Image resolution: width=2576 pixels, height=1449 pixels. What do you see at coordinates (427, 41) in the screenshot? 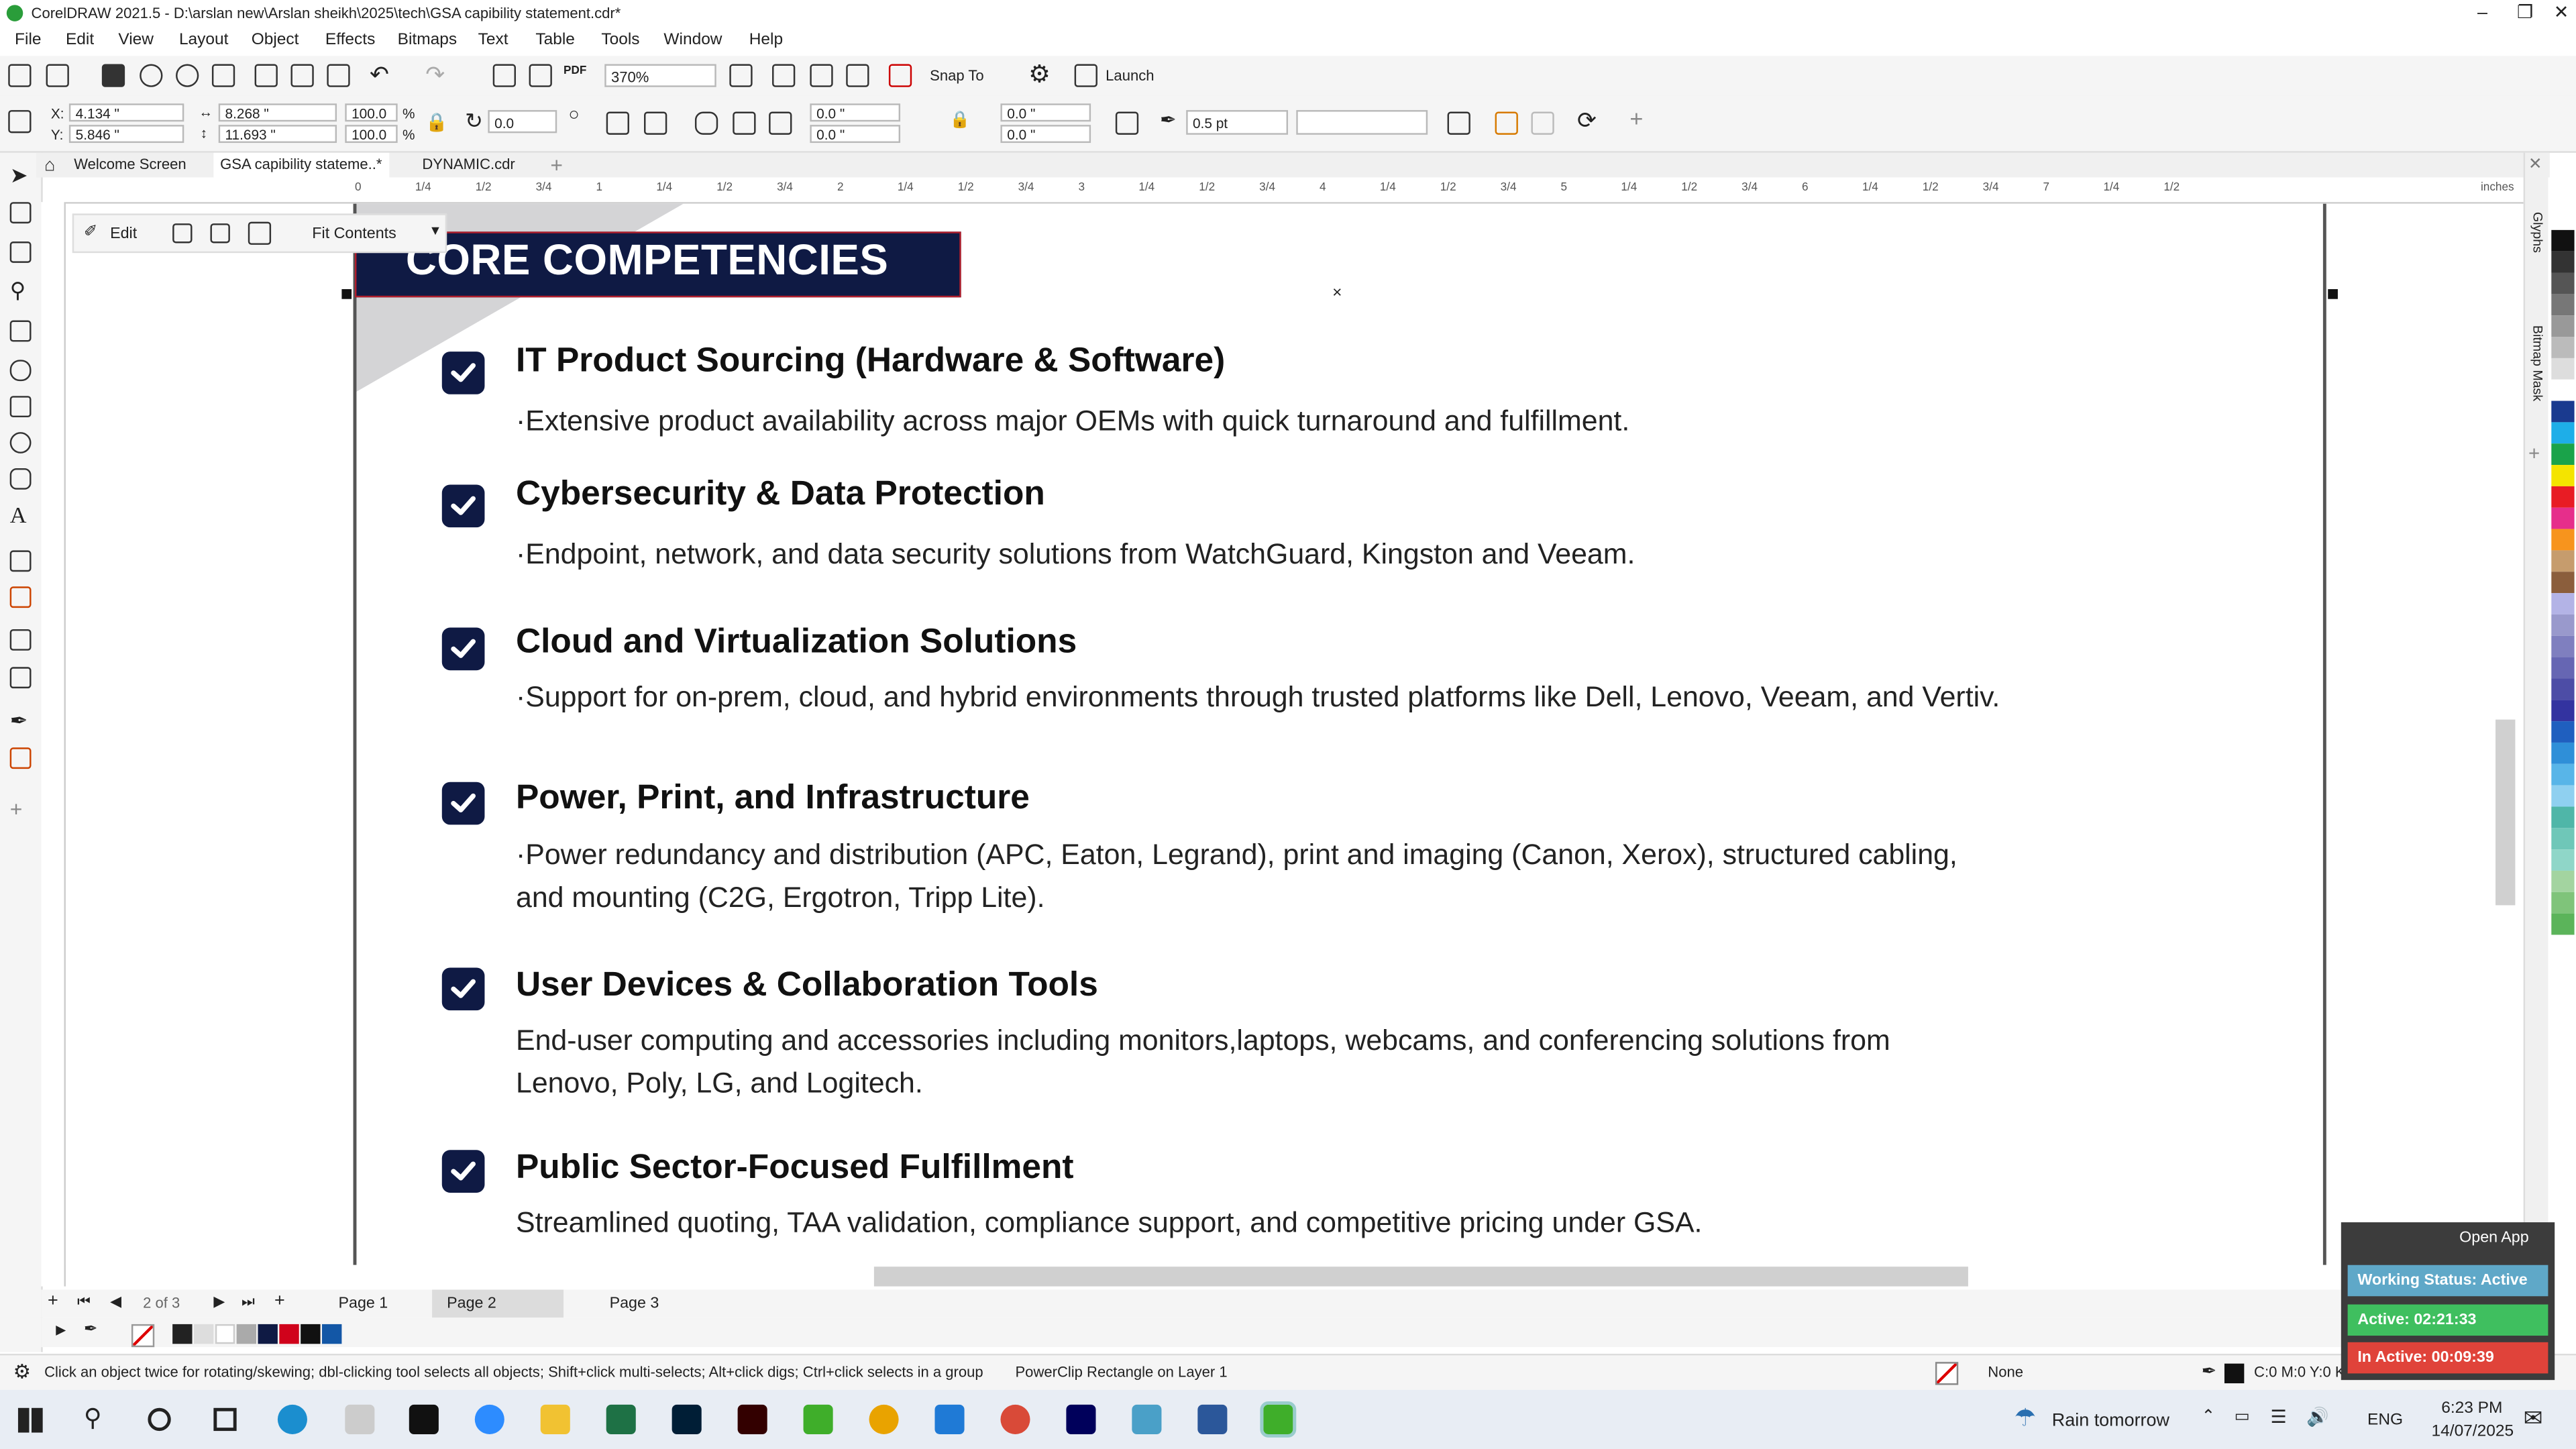
I see `menu-bitmaps: Bitmaps` at bounding box center [427, 41].